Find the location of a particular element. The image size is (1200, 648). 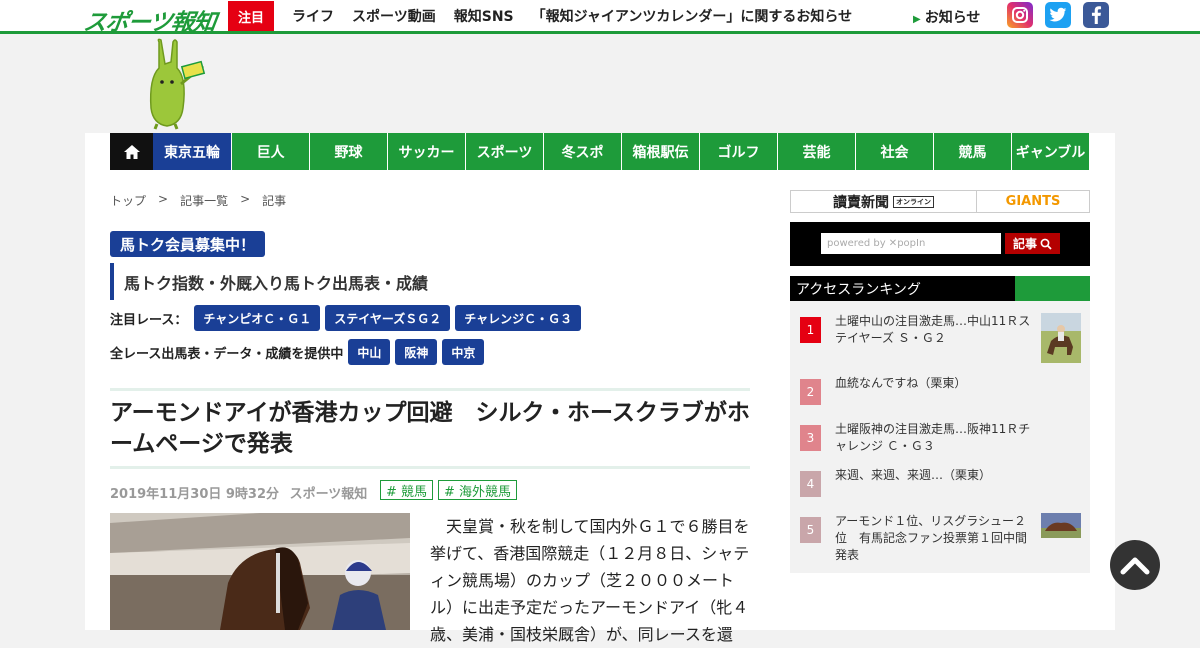

member-recruit-badge: 馬トク会員募集中！ is located at coordinates (188, 244).